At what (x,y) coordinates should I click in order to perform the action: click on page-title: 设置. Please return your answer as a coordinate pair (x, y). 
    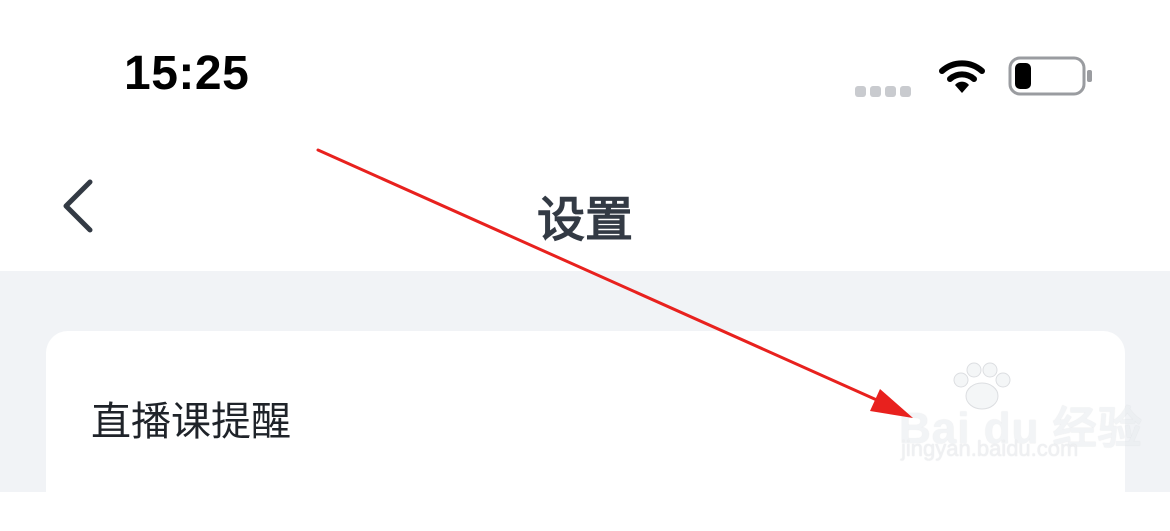
    Looking at the image, I should click on (584, 220).